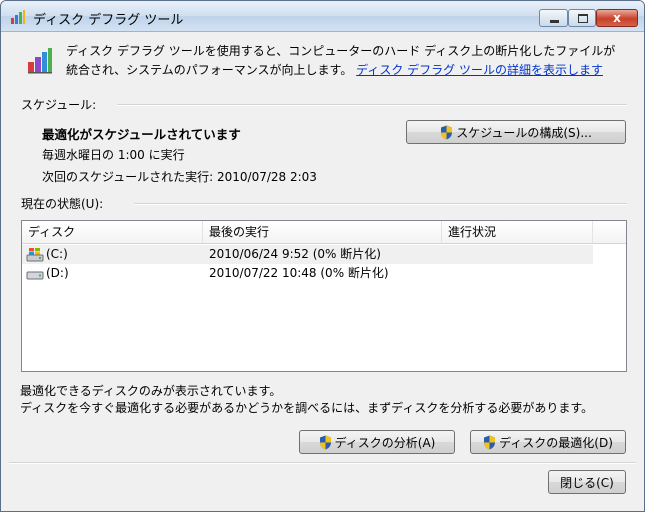 This screenshot has height=512, width=645. I want to click on schedule-frequency: 毎週水曜日の 1:00 に実行, so click(113, 155).